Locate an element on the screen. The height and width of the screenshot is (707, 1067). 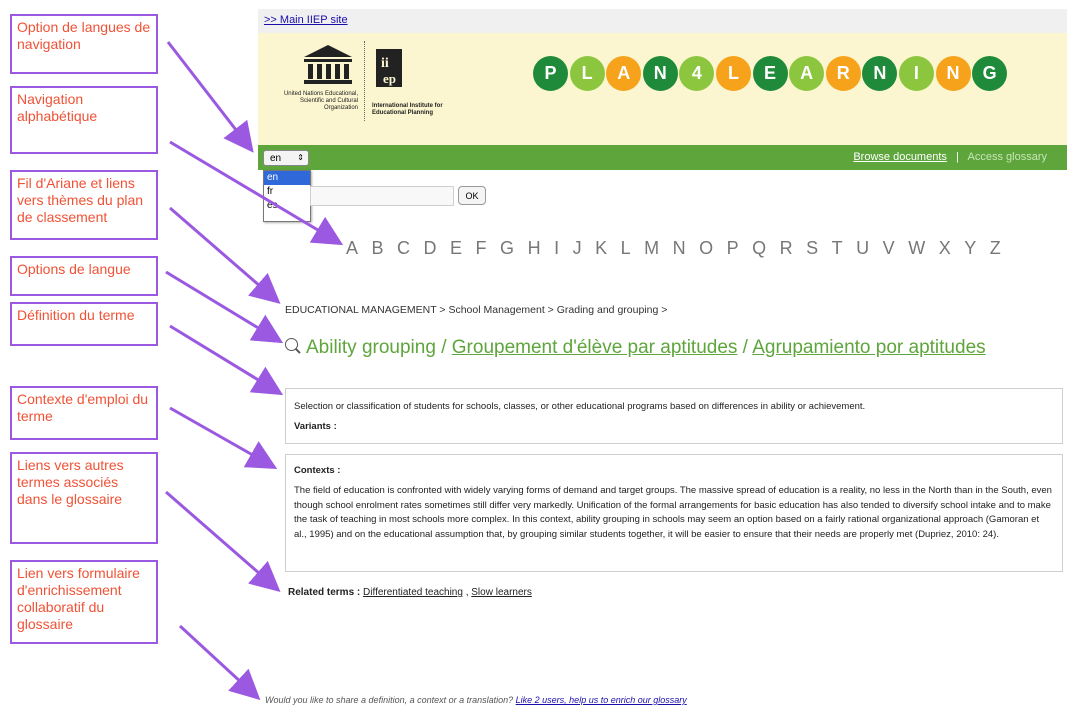
variants-label: Variants : is located at coordinates (315, 426).